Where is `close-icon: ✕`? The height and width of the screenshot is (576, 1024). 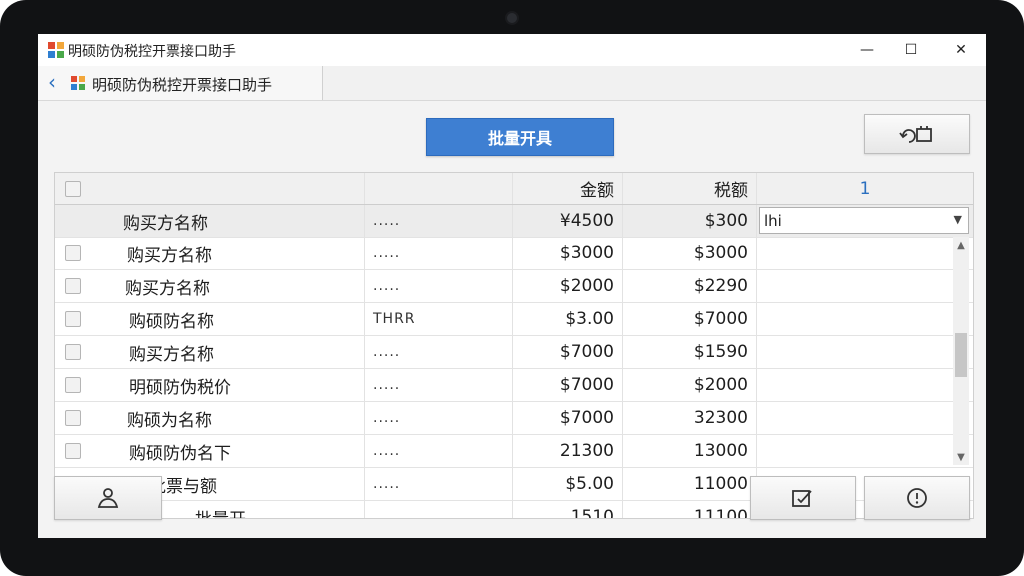 close-icon: ✕ is located at coordinates (961, 50).